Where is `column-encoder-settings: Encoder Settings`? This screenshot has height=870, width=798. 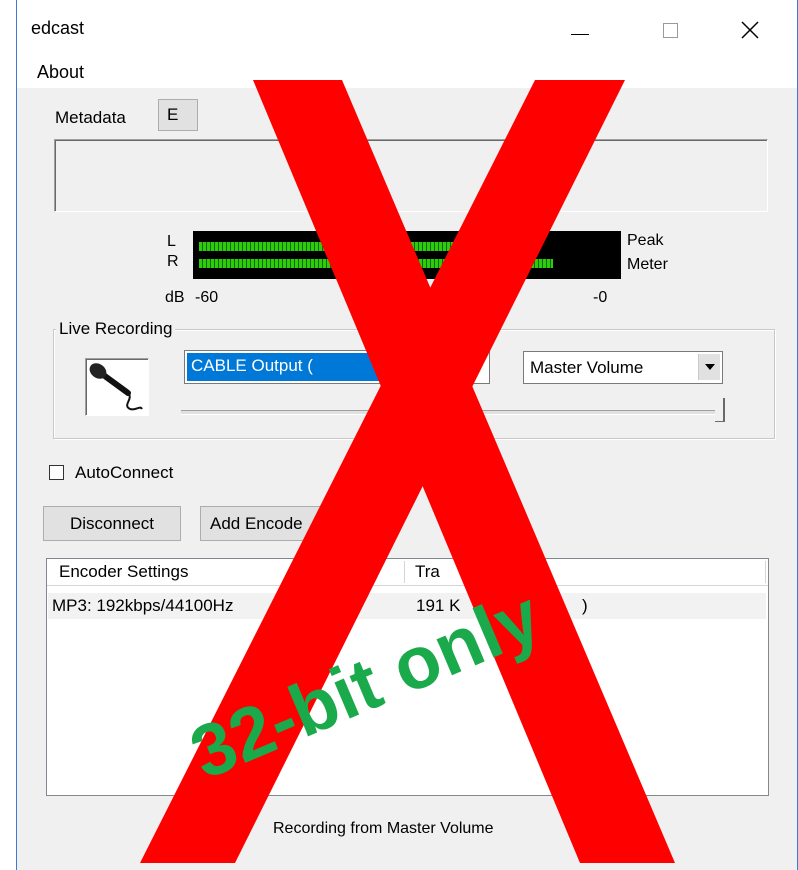 column-encoder-settings: Encoder Settings is located at coordinates (123, 572).